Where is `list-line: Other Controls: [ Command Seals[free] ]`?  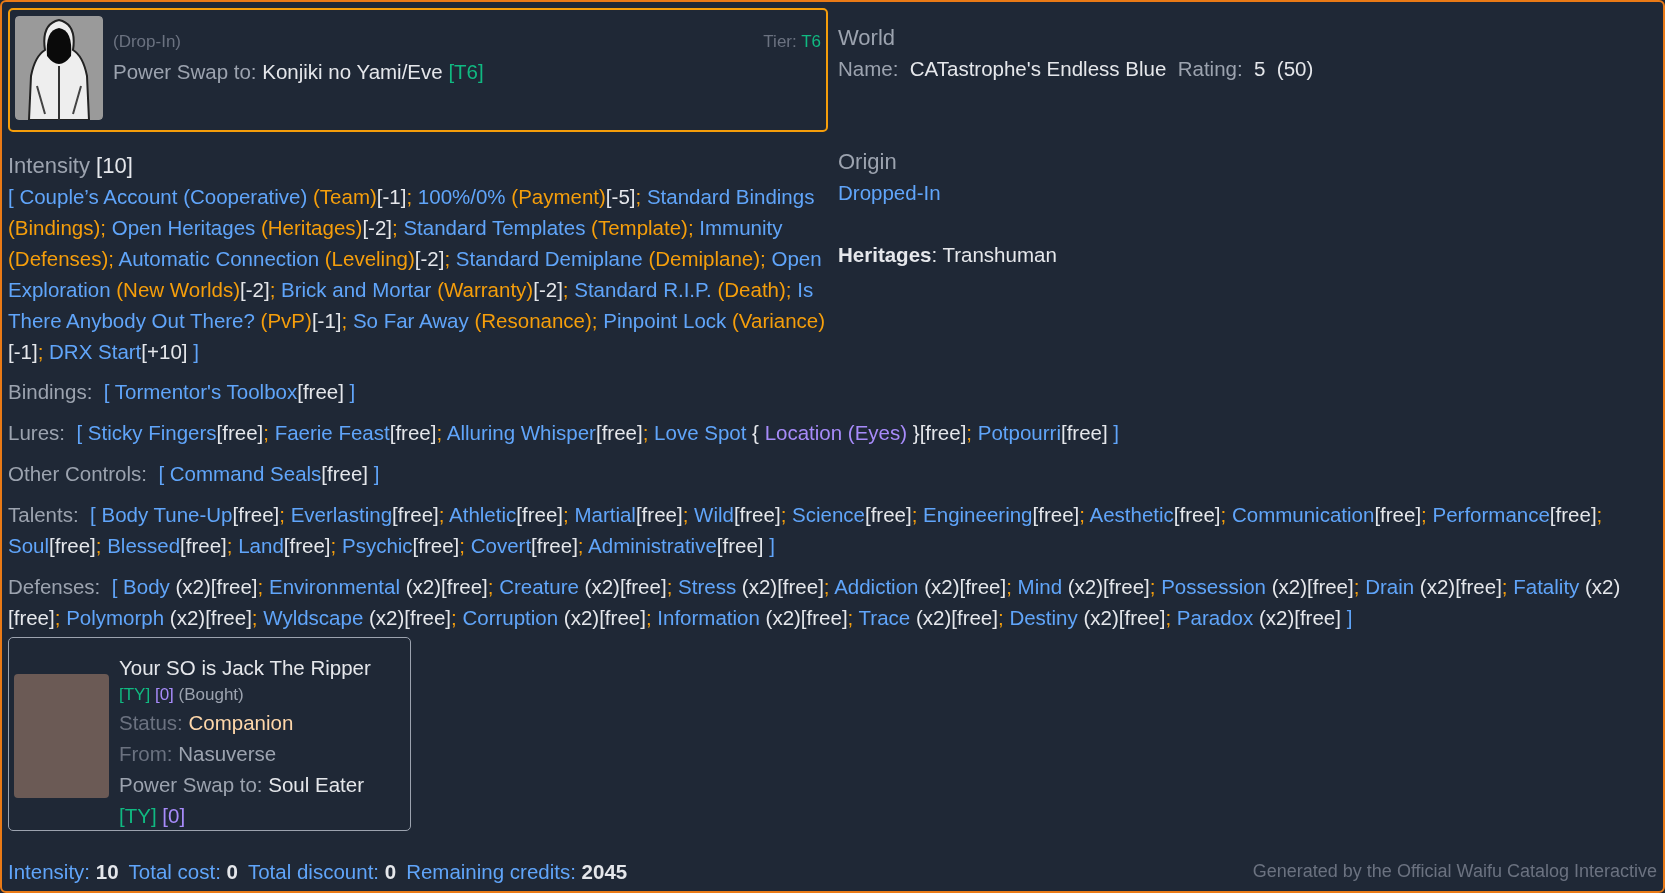 list-line: Other Controls: [ Command Seals[free] ] is located at coordinates (194, 474).